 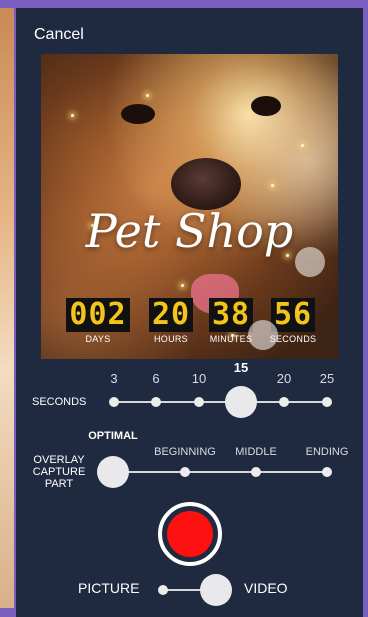 I want to click on seconds-slider-thumb, so click(x=241, y=402).